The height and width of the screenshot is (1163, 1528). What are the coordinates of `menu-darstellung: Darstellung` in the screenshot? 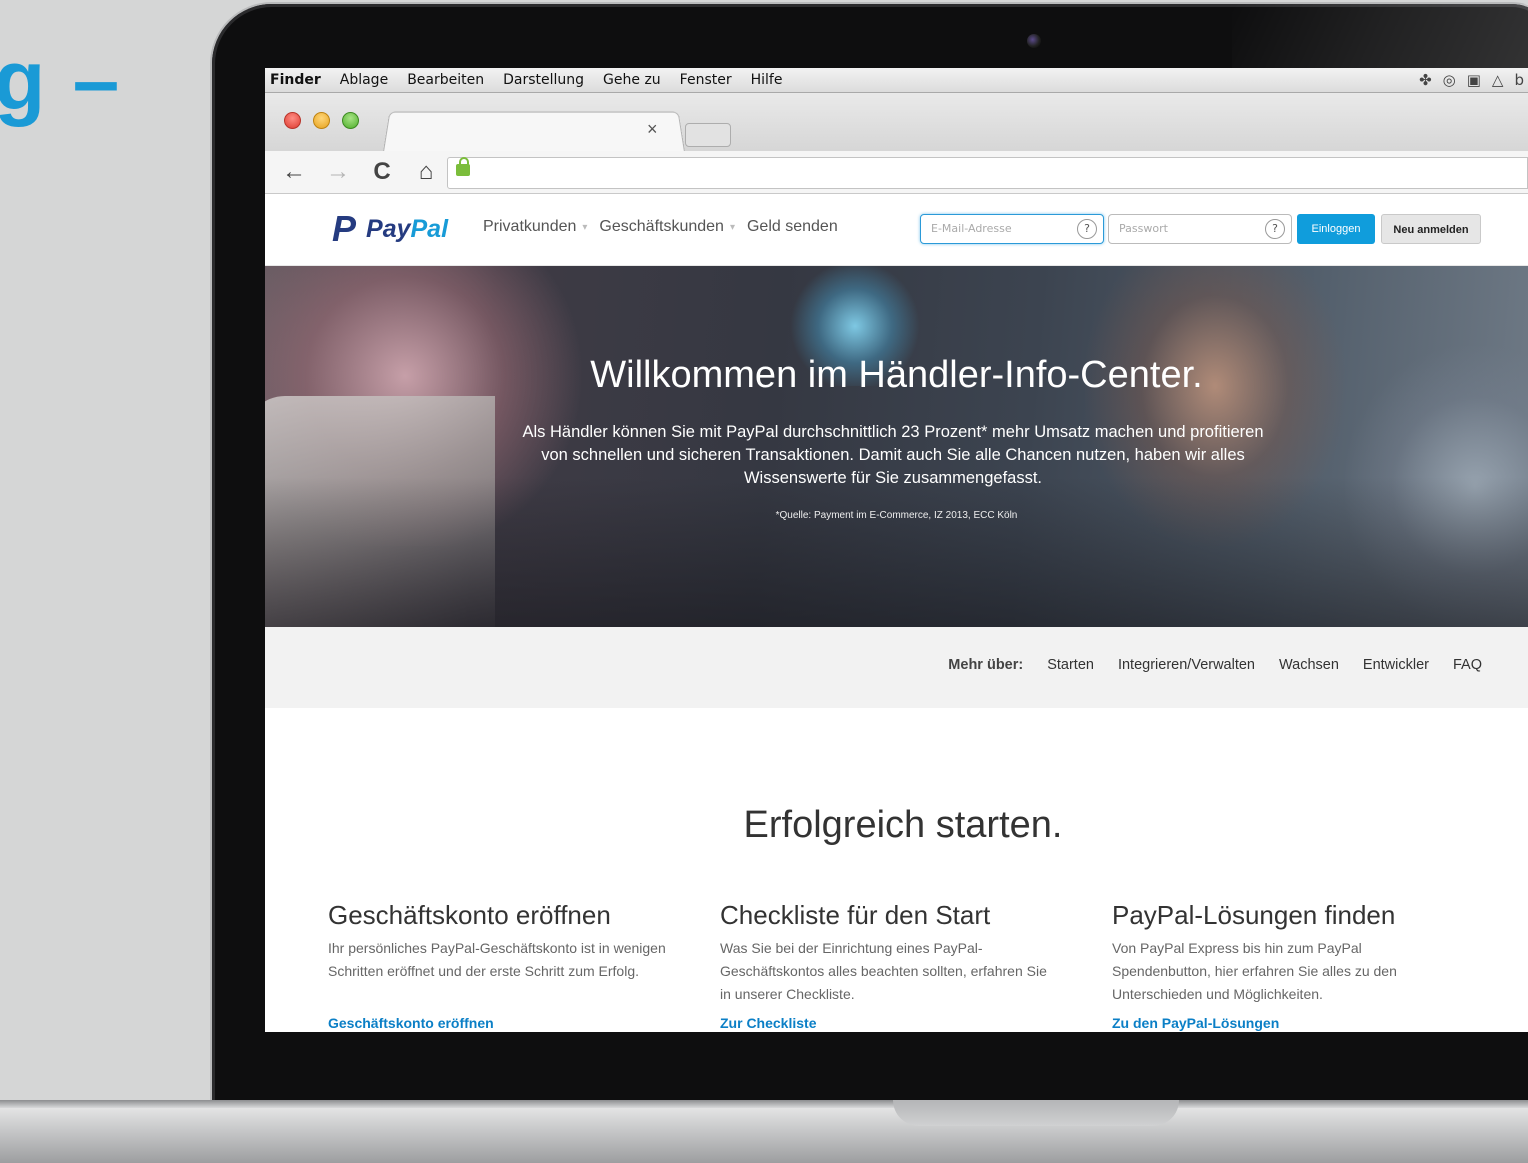 It's located at (543, 80).